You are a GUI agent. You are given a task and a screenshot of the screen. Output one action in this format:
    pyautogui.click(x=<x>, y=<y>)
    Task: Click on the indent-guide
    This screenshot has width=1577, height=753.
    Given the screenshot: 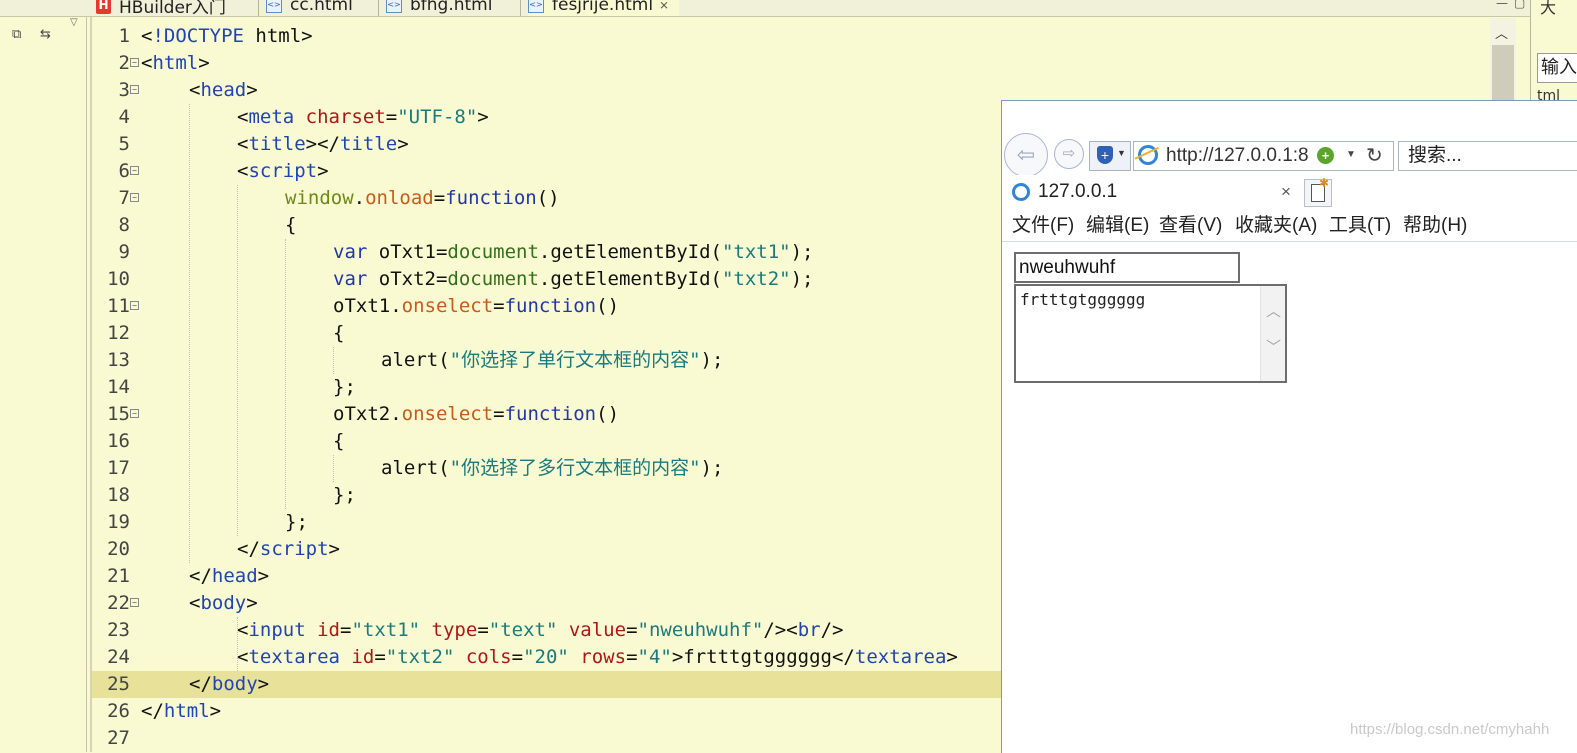 What is the action you would take?
    pyautogui.click(x=237, y=644)
    